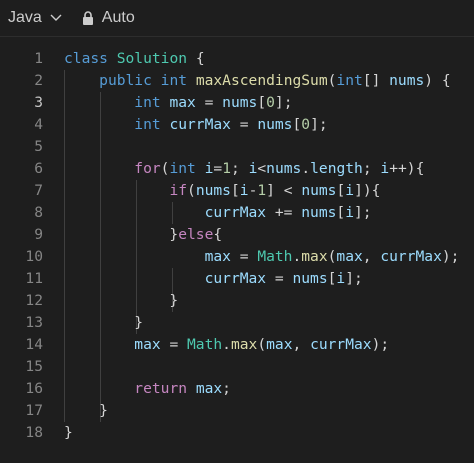 The width and height of the screenshot is (474, 463). Describe the element at coordinates (34, 278) in the screenshot. I see `line-number: 11` at that location.